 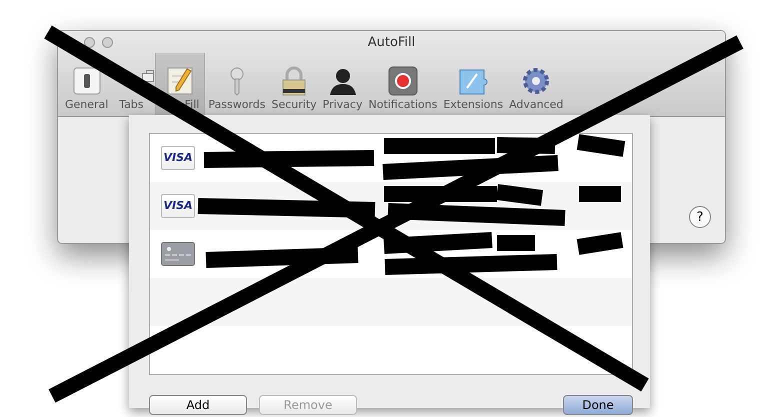 What do you see at coordinates (180, 81) in the screenshot?
I see `pencil-form-icon` at bounding box center [180, 81].